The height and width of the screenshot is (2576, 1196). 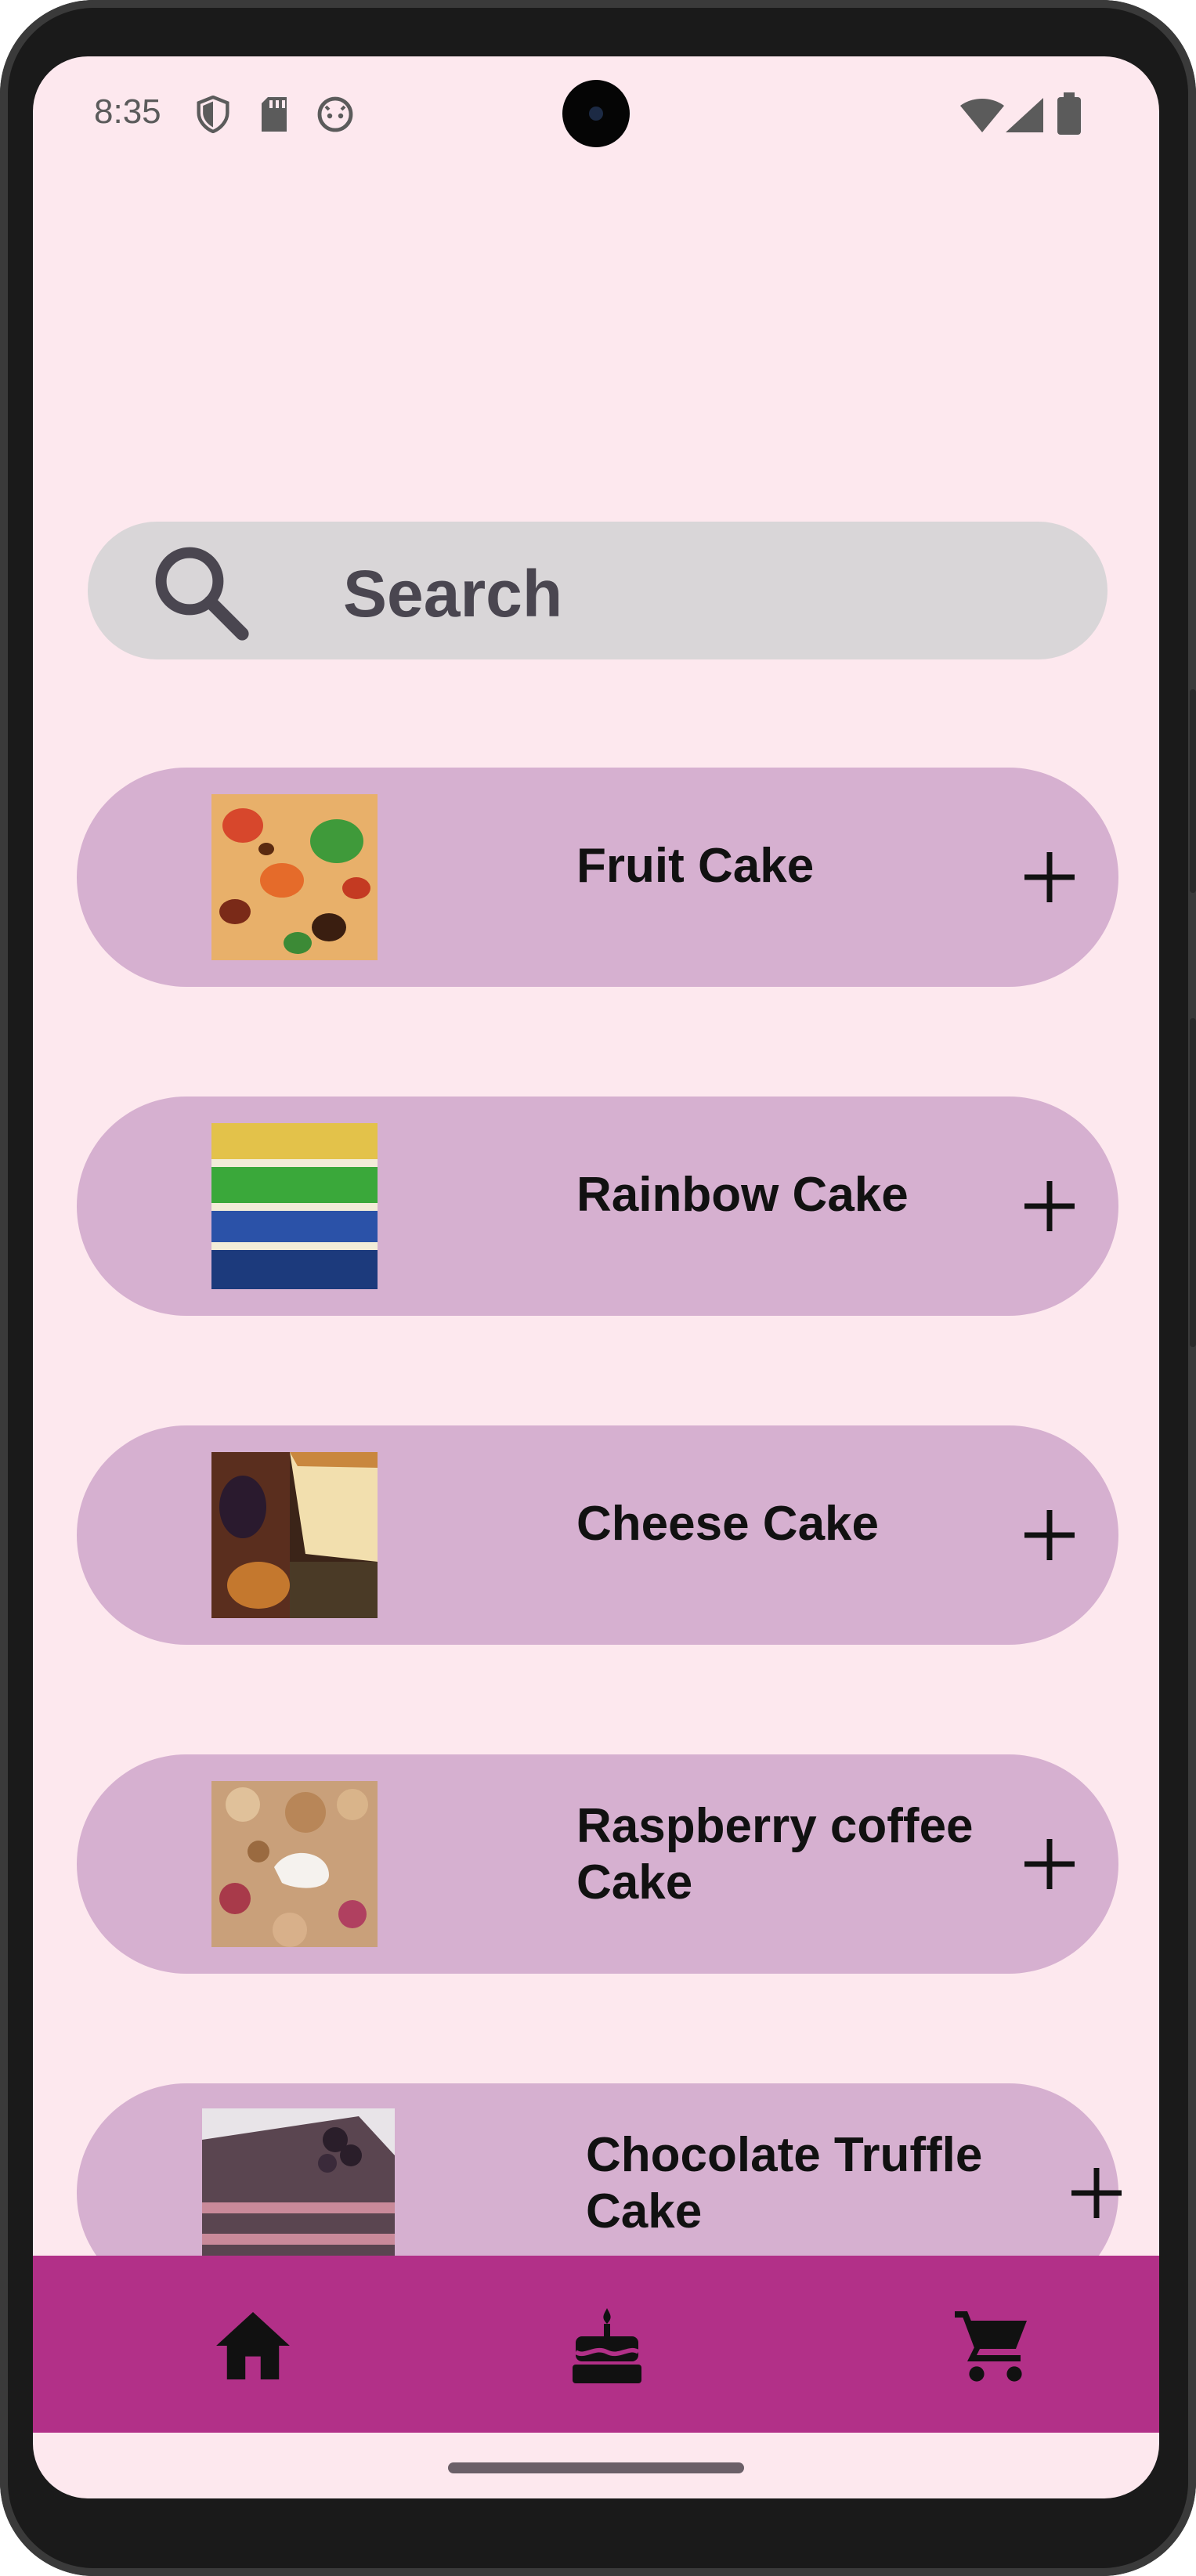 What do you see at coordinates (1193, 1182) in the screenshot?
I see `volume-button` at bounding box center [1193, 1182].